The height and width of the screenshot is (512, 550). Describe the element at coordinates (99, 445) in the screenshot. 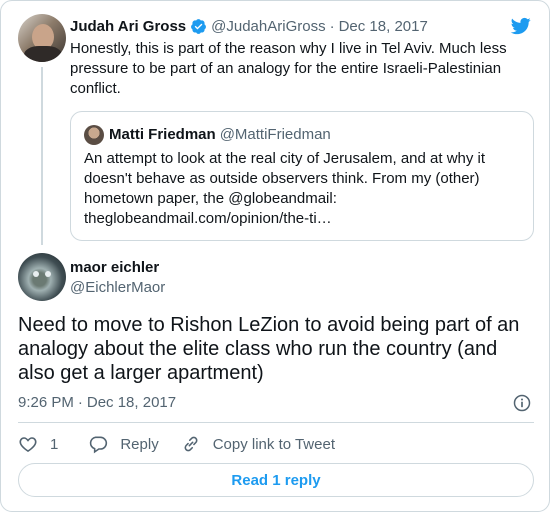

I see `reply-bubble-icon` at that location.